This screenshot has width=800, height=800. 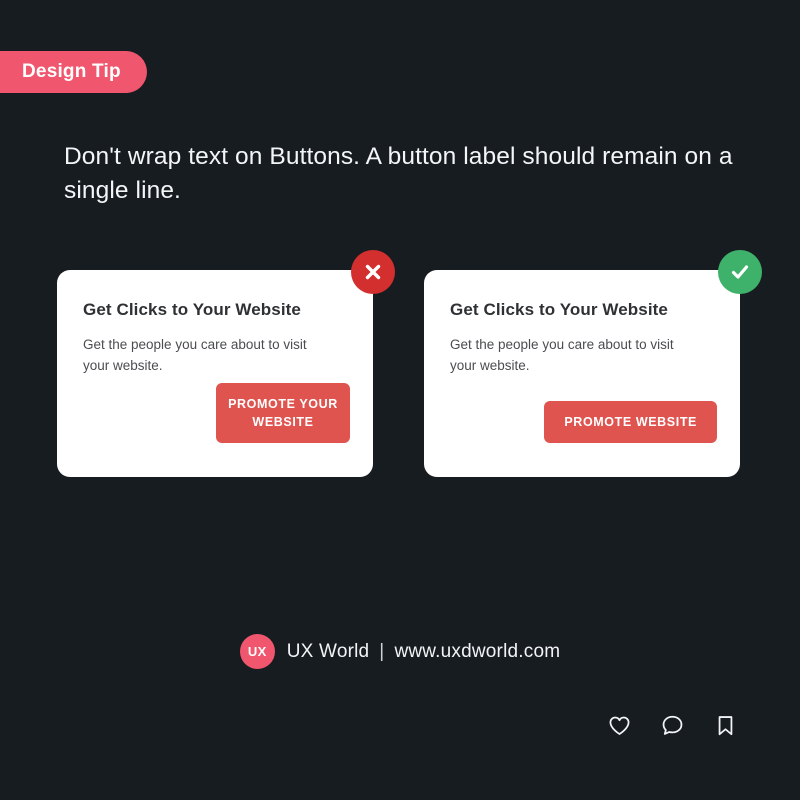 I want to click on bookmark-icon, so click(x=725, y=725).